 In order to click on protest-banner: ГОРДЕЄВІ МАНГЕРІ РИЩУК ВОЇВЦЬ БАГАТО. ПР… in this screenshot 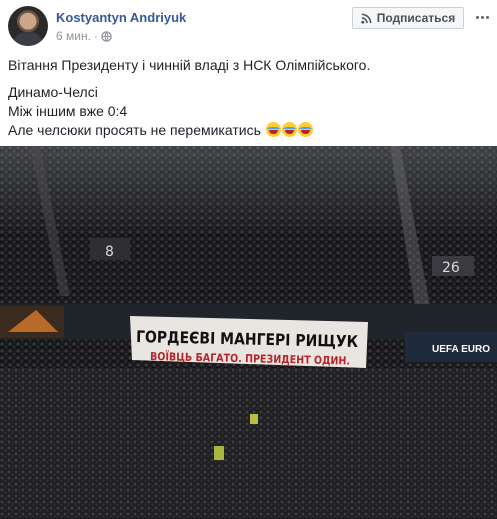, I will do `click(249, 342)`.